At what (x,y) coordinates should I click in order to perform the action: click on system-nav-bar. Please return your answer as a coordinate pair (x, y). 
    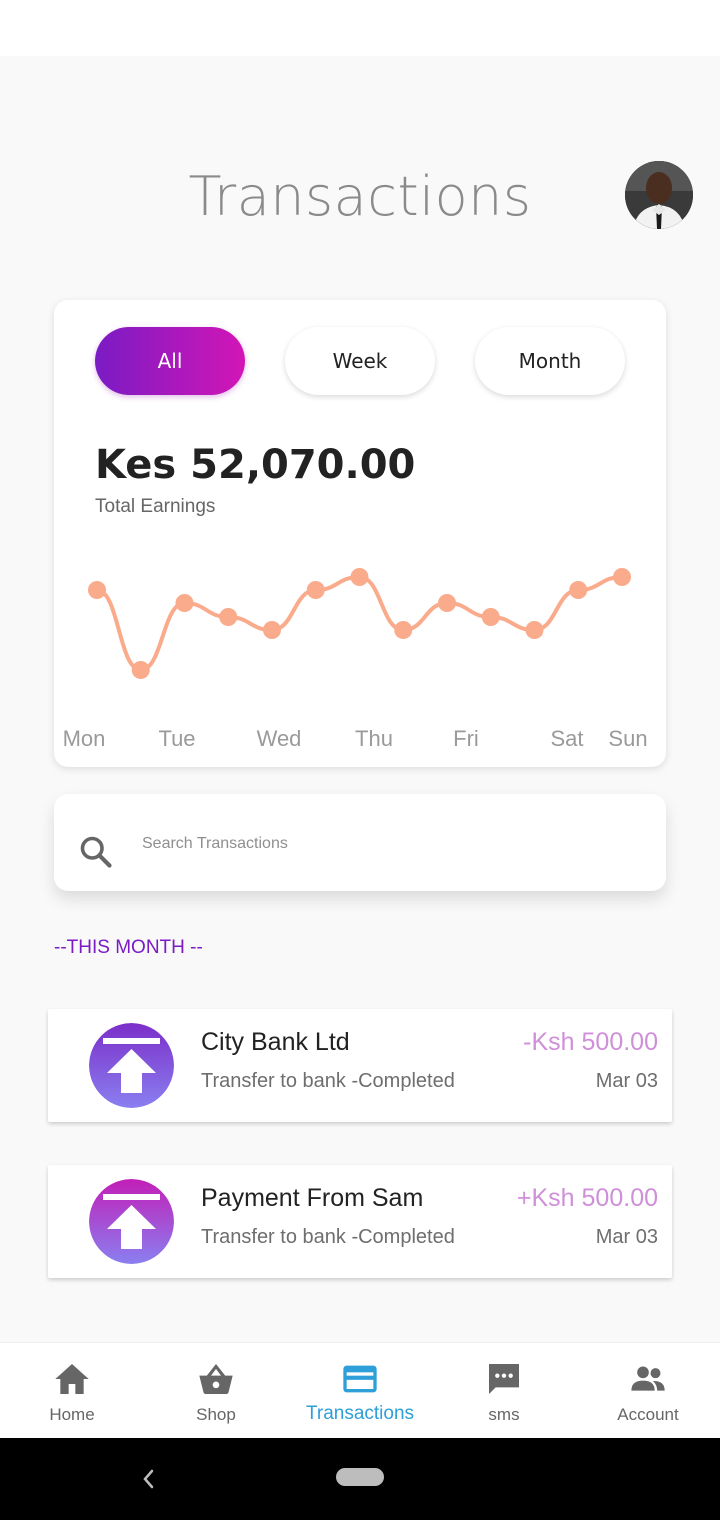
    Looking at the image, I should click on (360, 1479).